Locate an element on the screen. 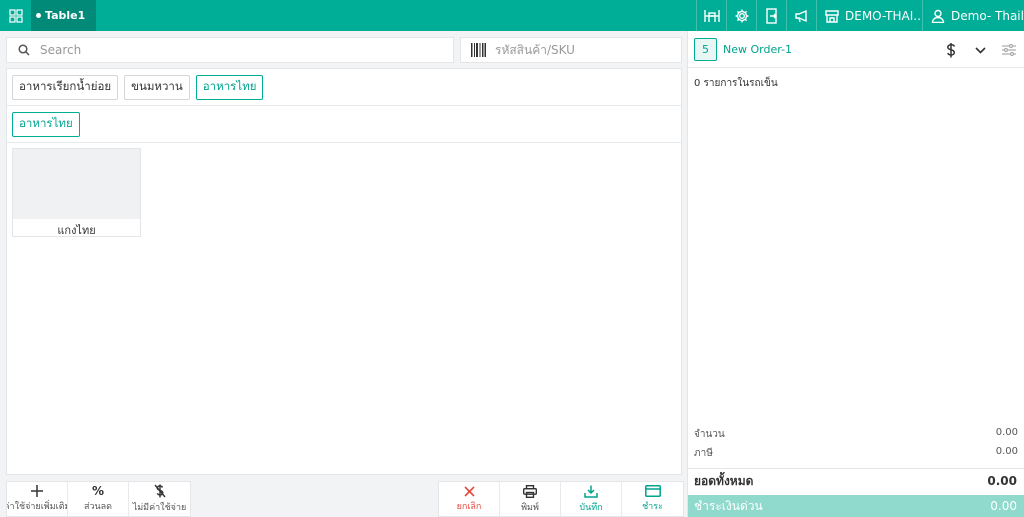 This screenshot has width=1024, height=517. save-button: บันทึก is located at coordinates (591, 499).